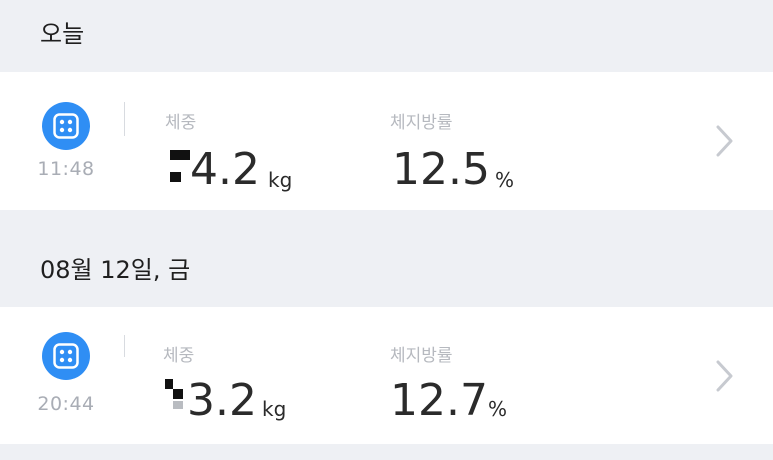  I want to click on section-header-date: 08월 12일, 금, so click(386, 270).